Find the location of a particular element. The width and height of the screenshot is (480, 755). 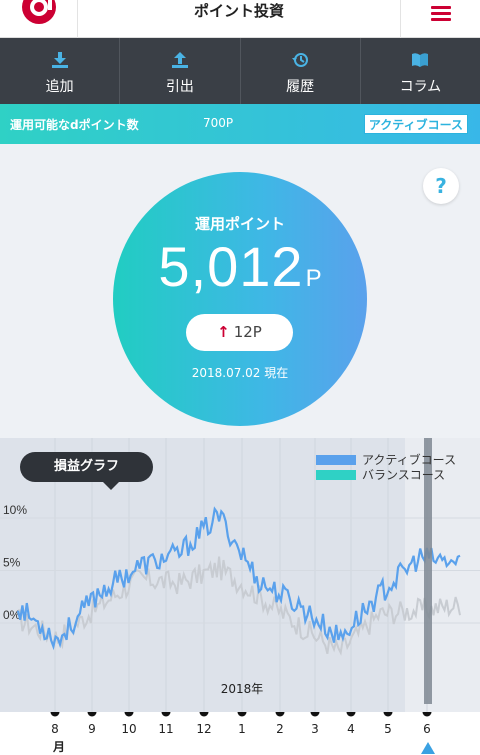

app-header: ポイント投資 is located at coordinates (240, 19).